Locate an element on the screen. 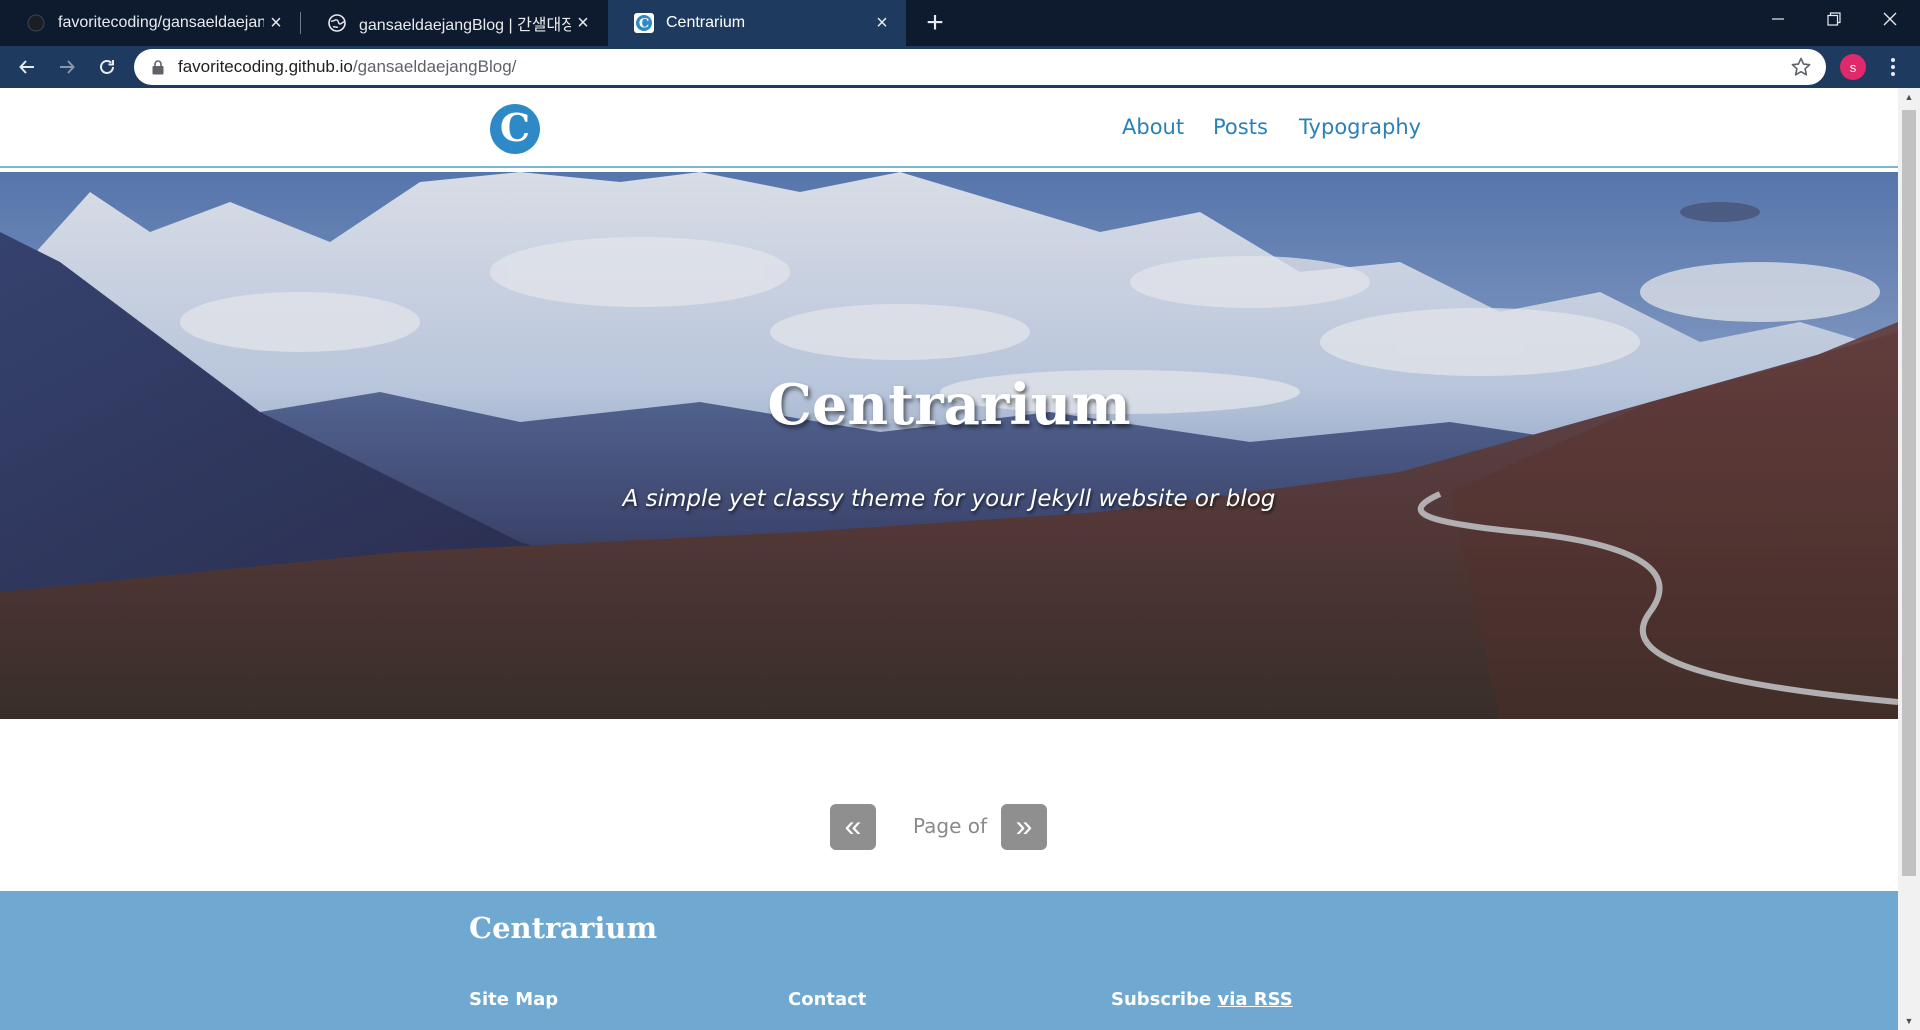  url-host: favoritecoding.github.io is located at coordinates (265, 66).